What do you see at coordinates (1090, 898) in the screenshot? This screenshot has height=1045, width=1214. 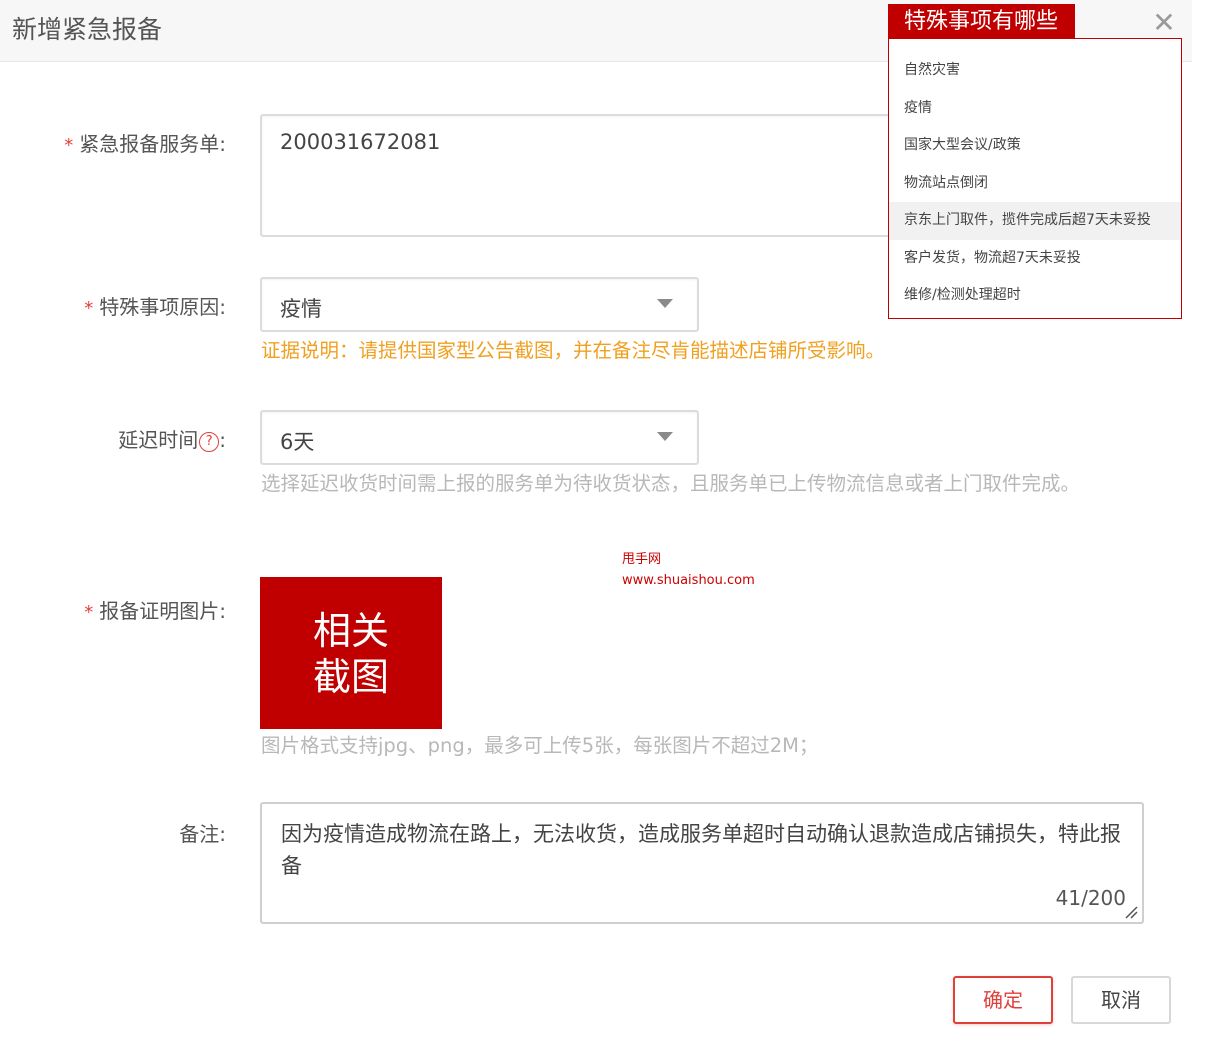 I see `remark-counter: 41/200` at bounding box center [1090, 898].